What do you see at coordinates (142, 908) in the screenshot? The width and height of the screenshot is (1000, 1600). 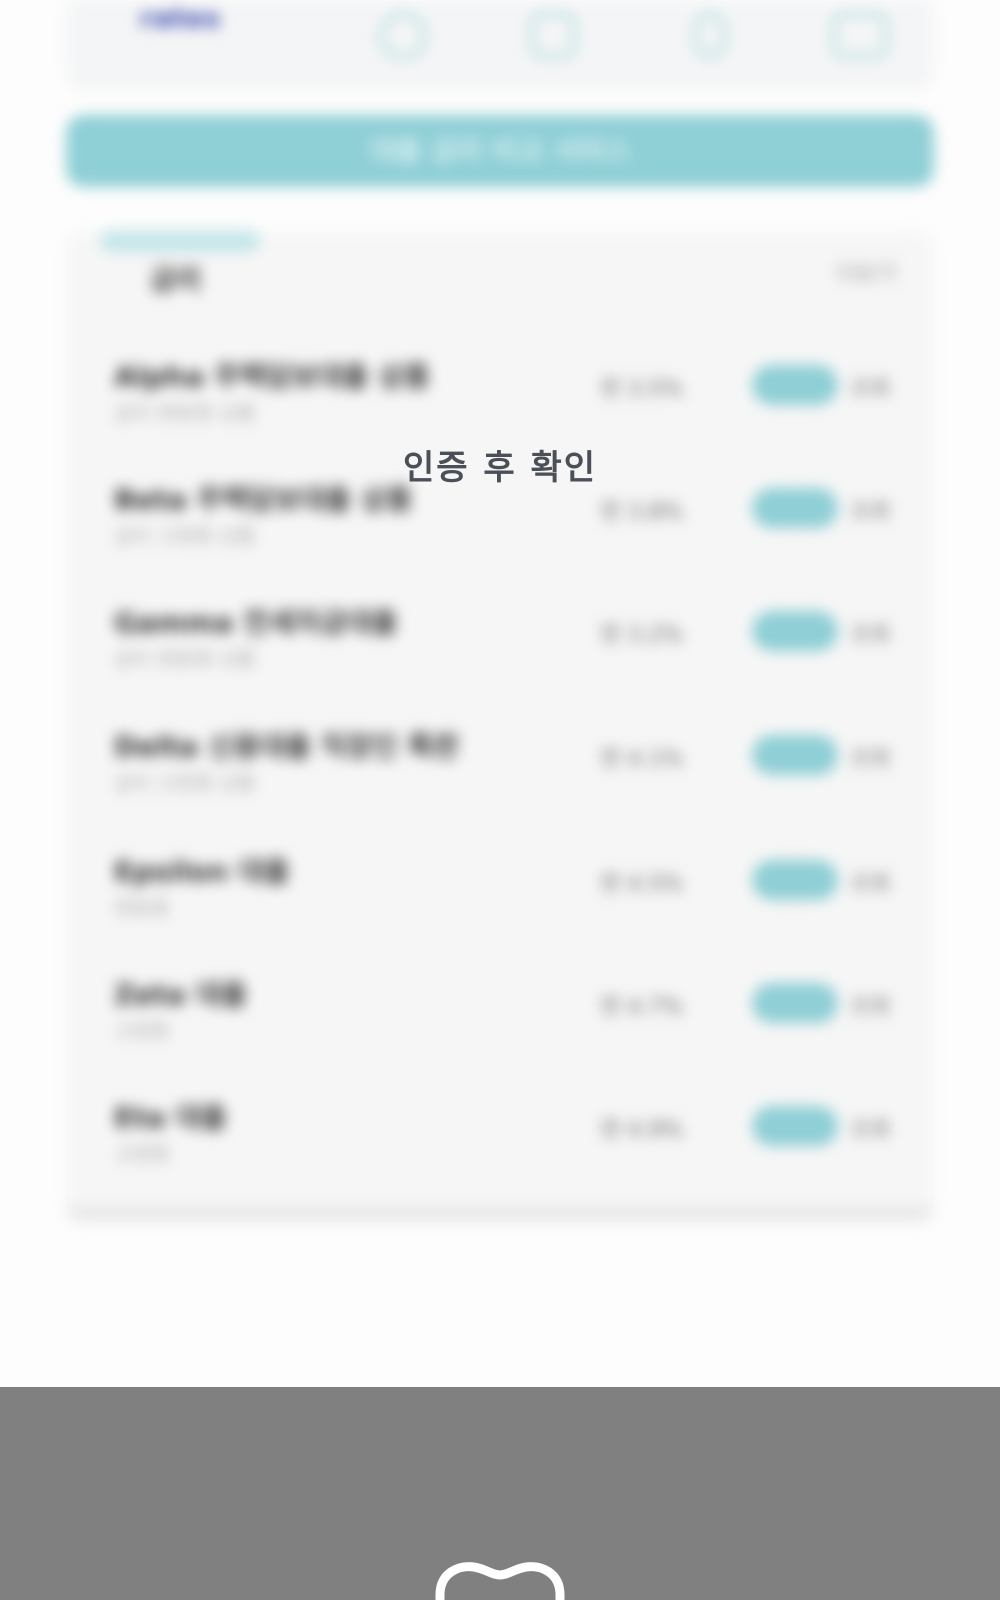 I see `product-subtitle: 변동형` at bounding box center [142, 908].